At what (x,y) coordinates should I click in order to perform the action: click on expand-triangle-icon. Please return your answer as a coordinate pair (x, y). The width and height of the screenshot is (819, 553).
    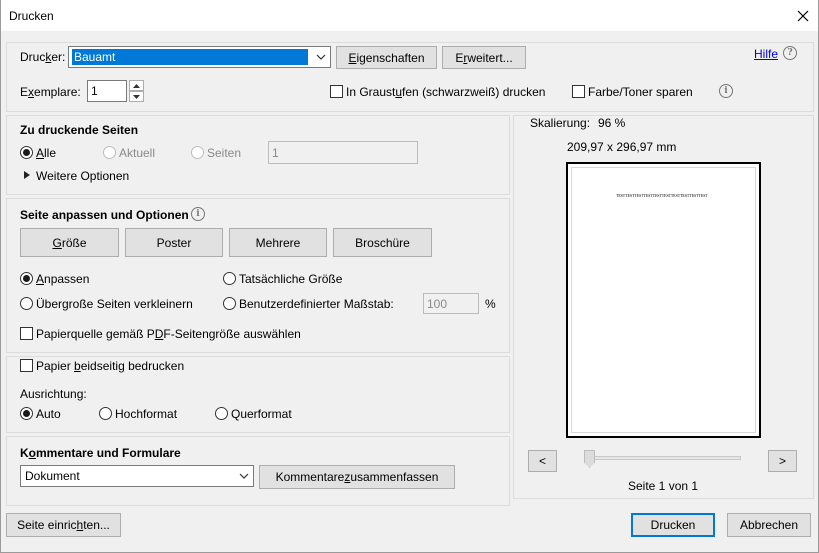
    Looking at the image, I should click on (27, 175).